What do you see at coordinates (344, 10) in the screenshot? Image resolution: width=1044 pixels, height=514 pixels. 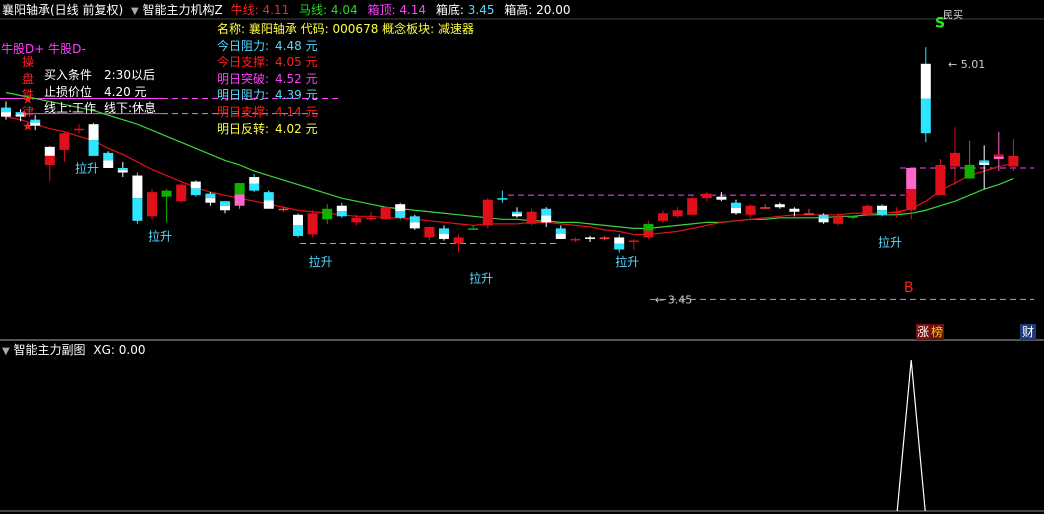 I see `ma-value: 4.04` at bounding box center [344, 10].